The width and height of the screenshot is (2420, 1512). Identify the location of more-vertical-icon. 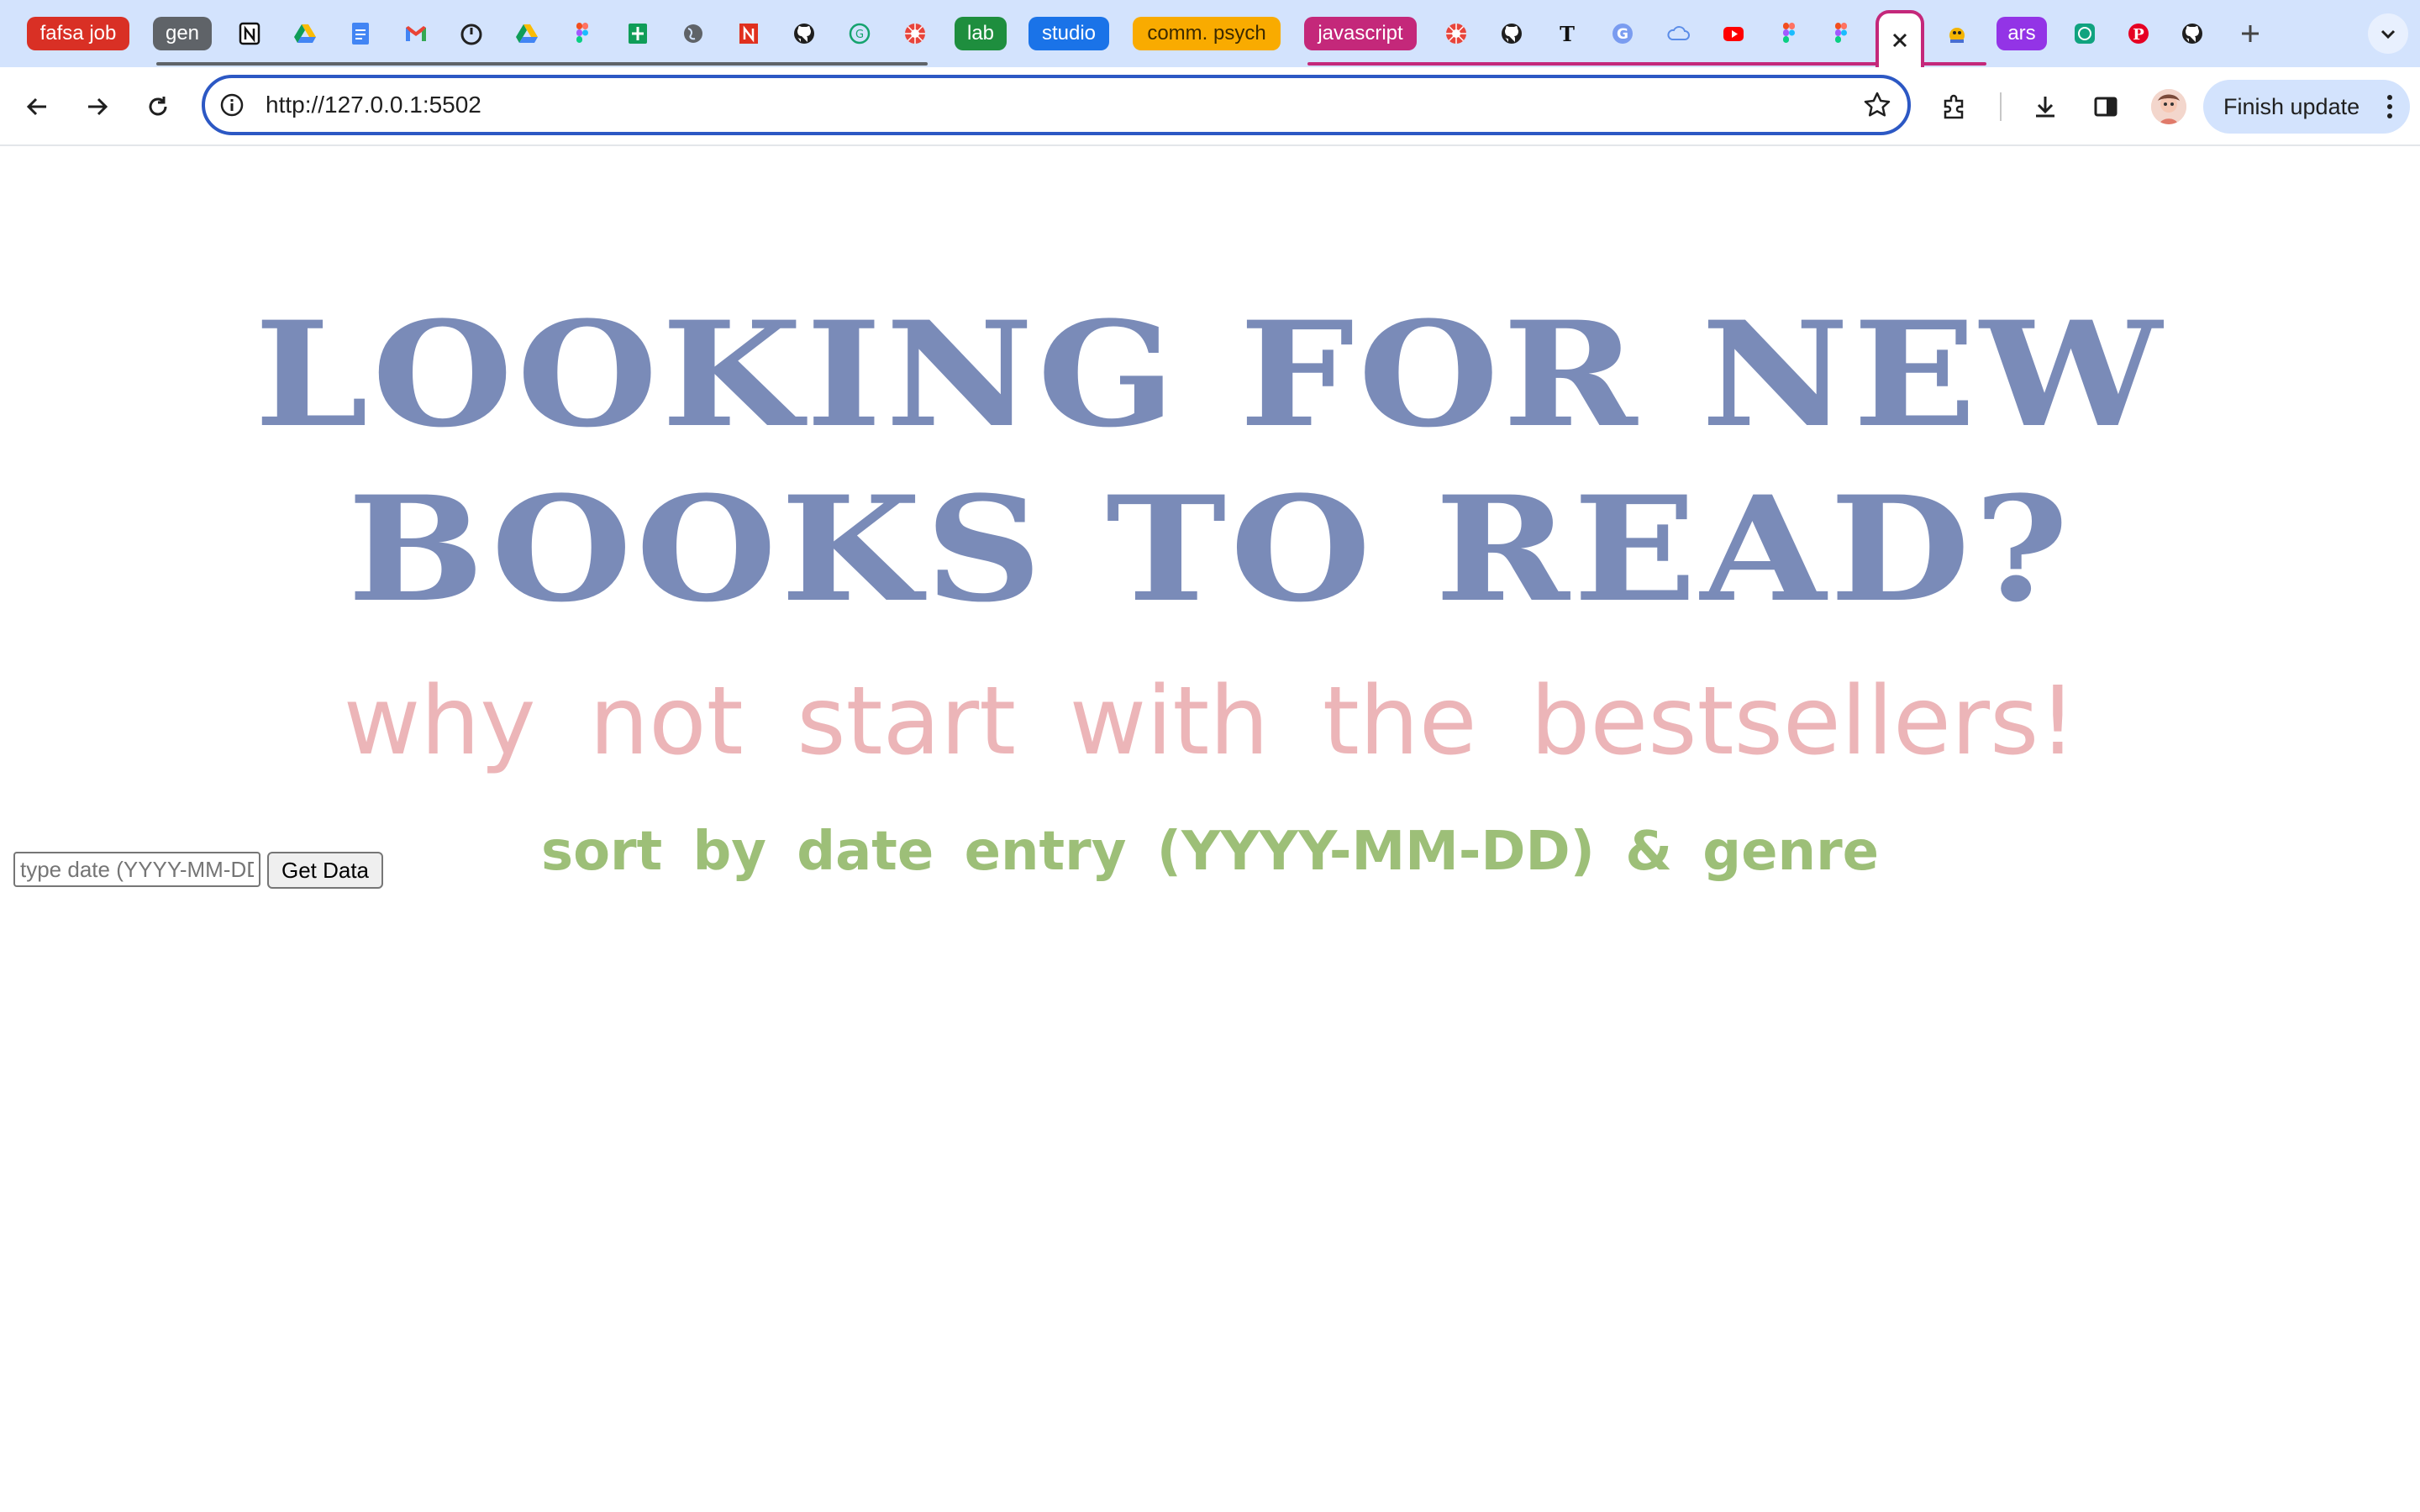
(2390, 106).